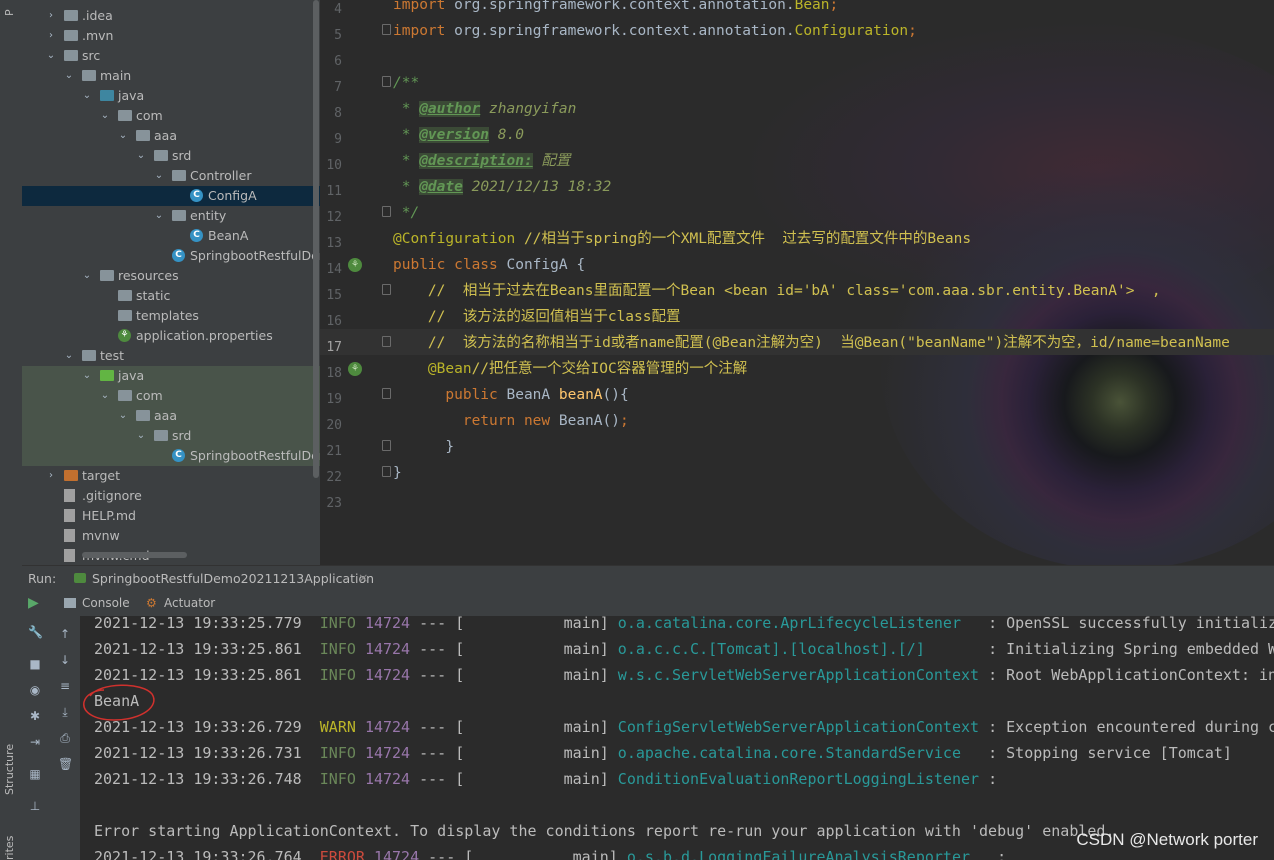  What do you see at coordinates (171, 56) in the screenshot?
I see `tree-item: ⌄ src` at bounding box center [171, 56].